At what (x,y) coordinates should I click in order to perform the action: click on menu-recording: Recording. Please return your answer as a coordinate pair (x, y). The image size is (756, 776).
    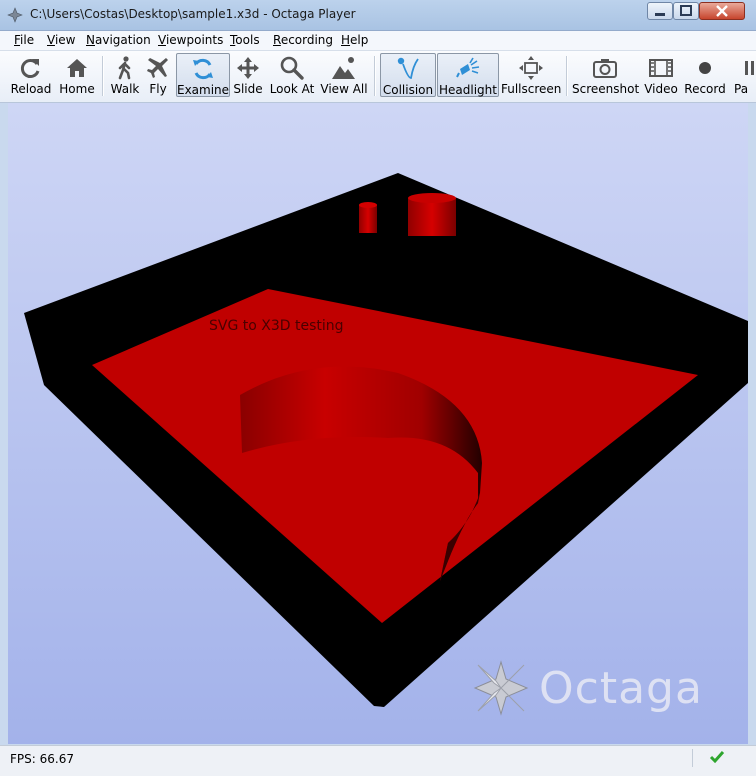
    Looking at the image, I should click on (303, 40).